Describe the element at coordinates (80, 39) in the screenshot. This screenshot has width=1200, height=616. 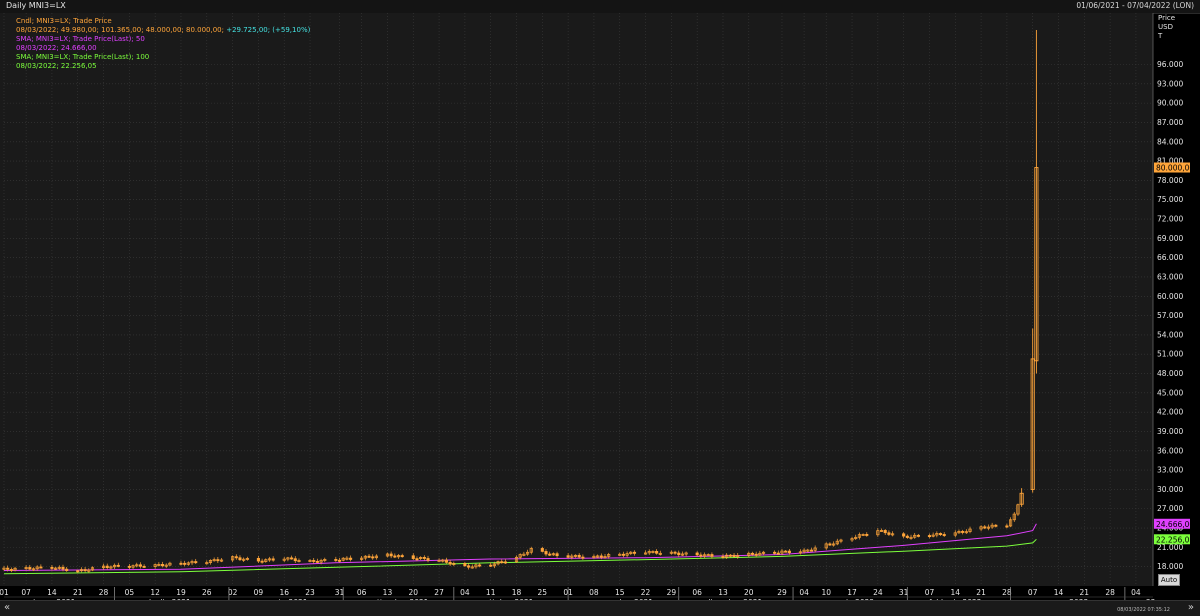
I see `legend-sma50-title: SMA; MNI3=LX; Trade Price(Last); 50` at that location.